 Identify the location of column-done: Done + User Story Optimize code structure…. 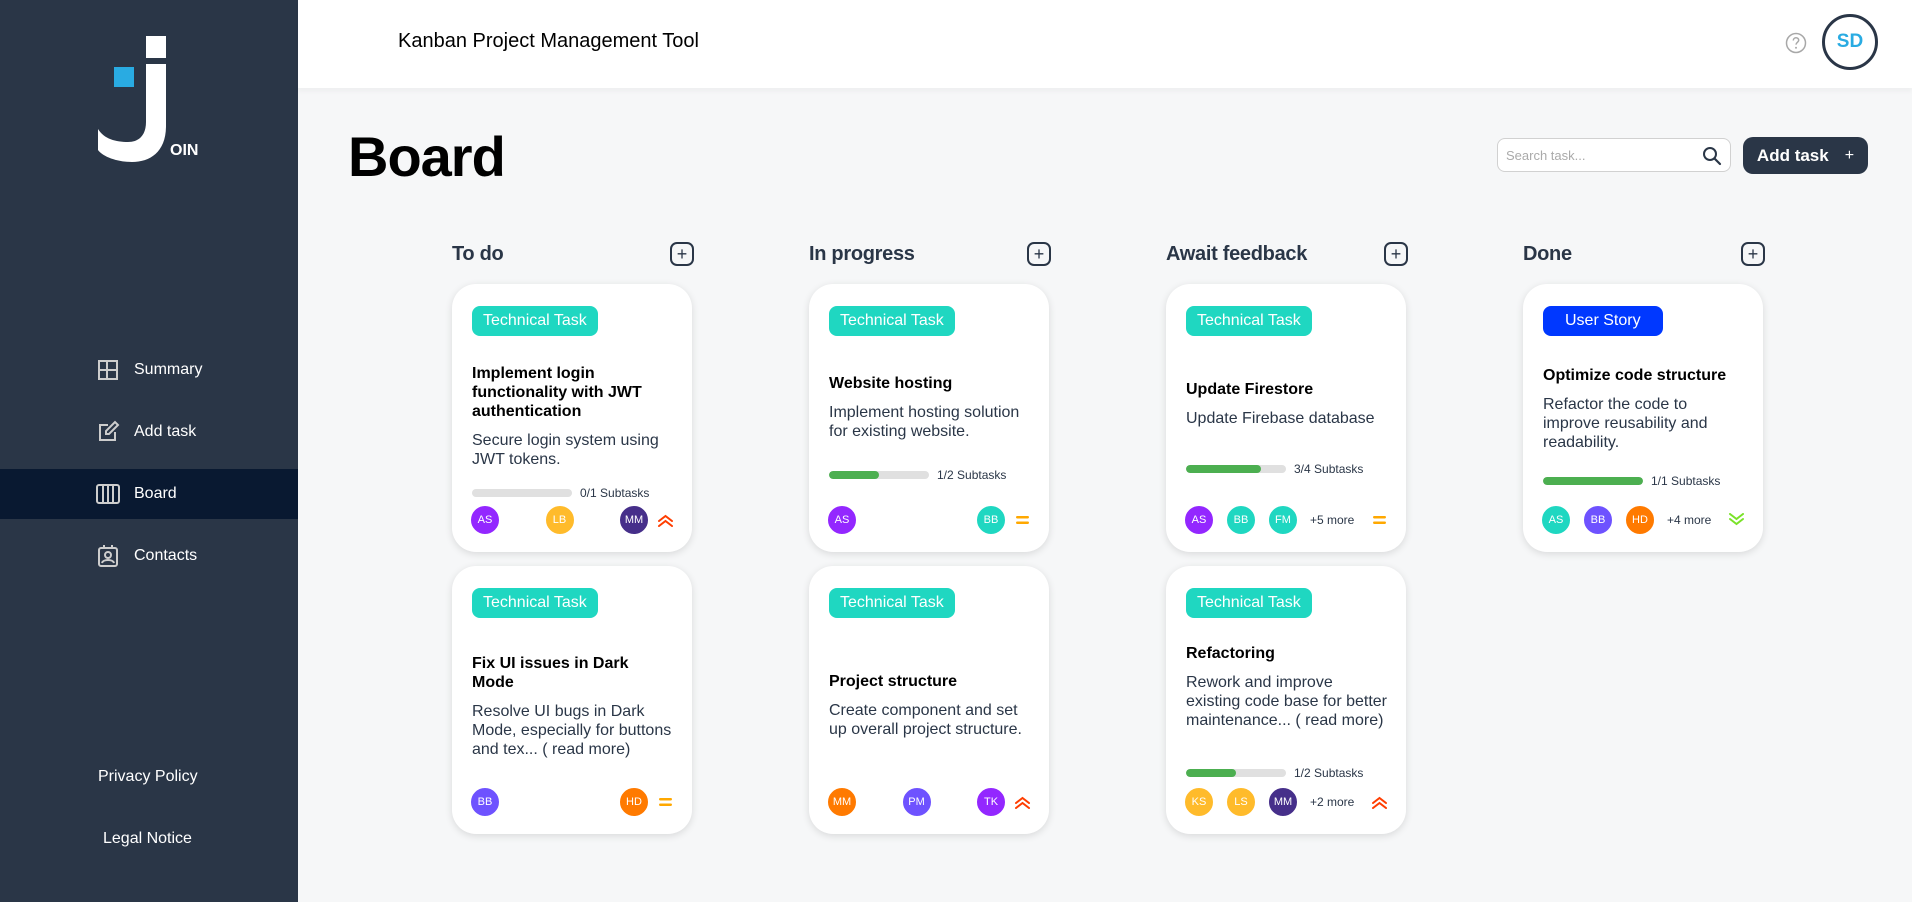
(1644, 396).